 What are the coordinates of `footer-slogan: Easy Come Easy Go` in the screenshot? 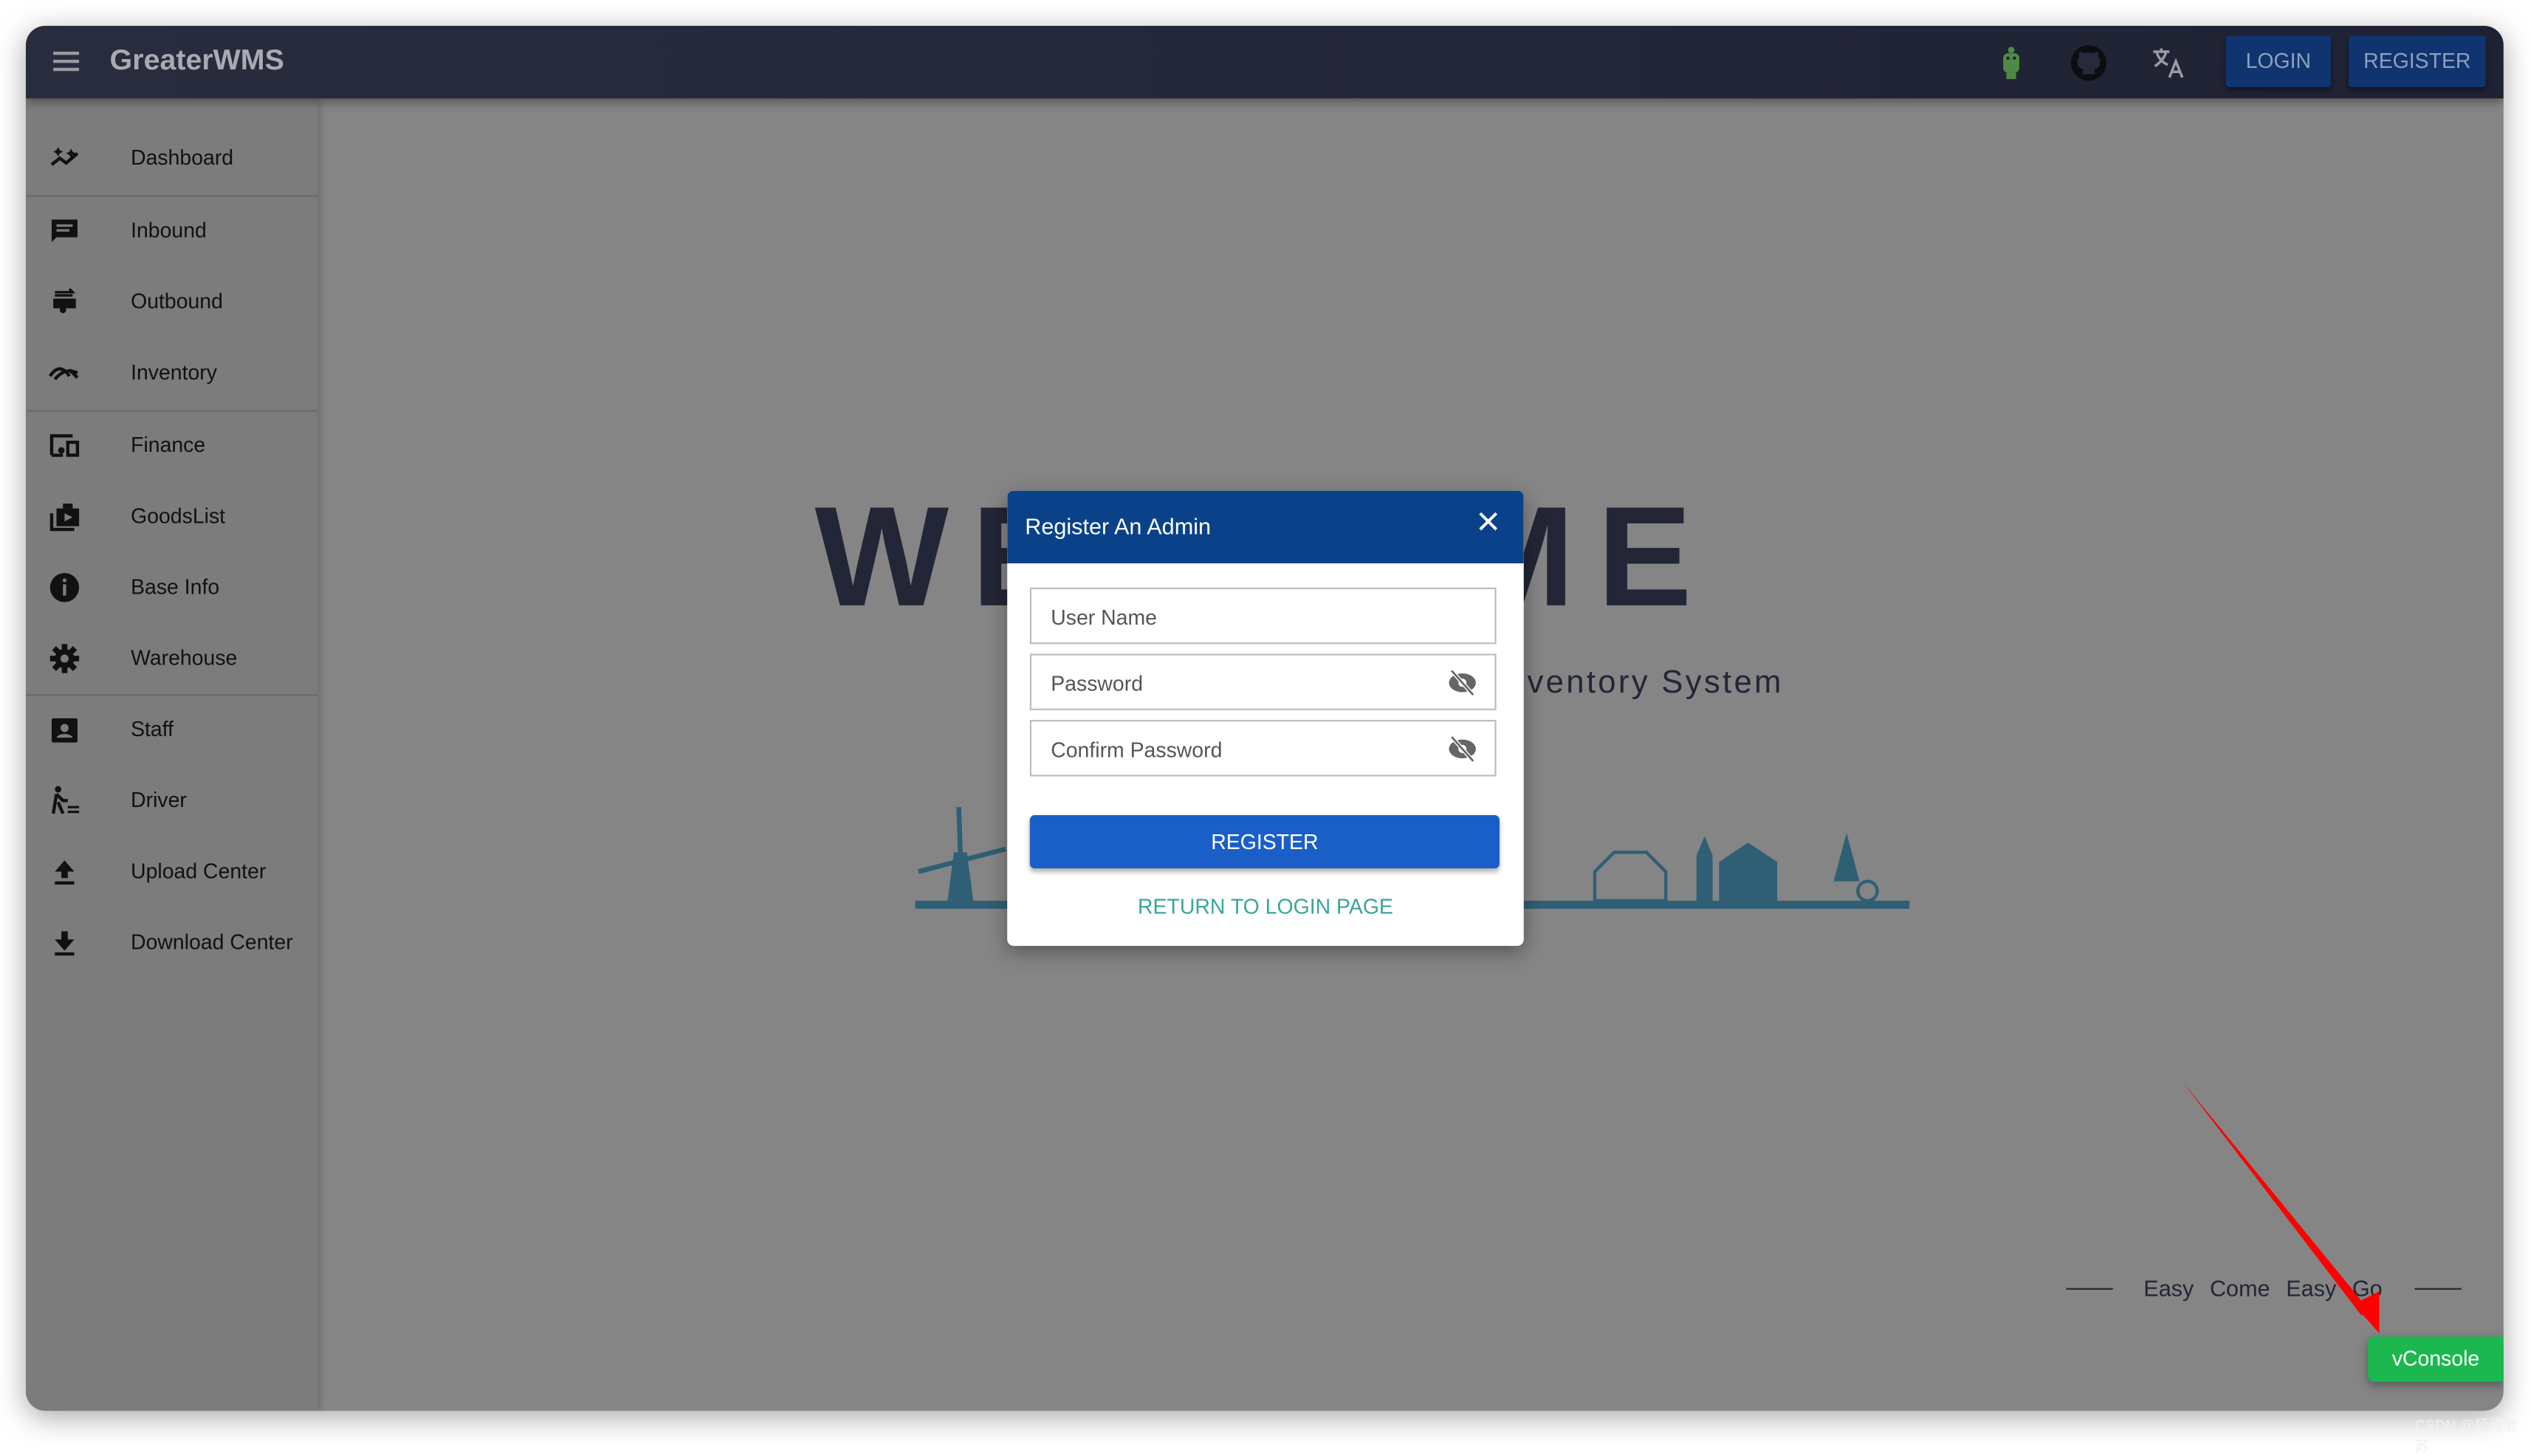 It's located at (2264, 1290).